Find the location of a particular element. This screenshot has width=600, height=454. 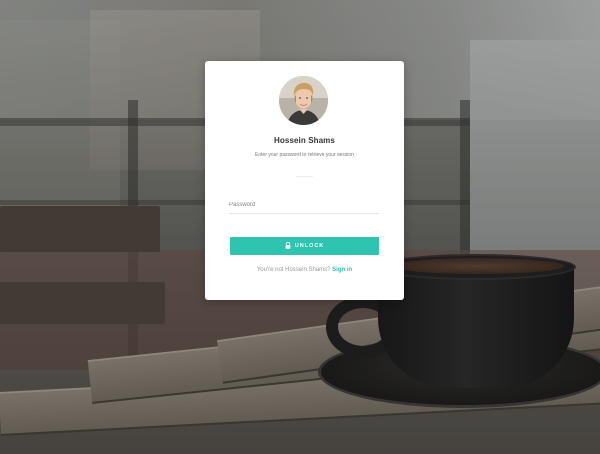

avatar-photo is located at coordinates (303, 100).